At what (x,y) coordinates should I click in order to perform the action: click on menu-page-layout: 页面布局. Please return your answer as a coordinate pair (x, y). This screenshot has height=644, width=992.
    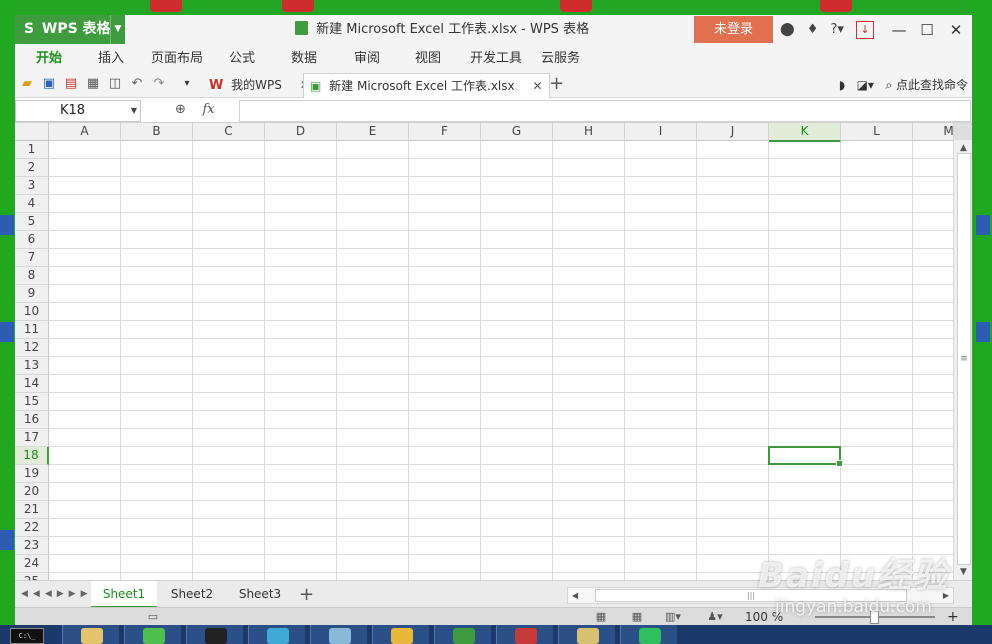
    Looking at the image, I should click on (177, 59).